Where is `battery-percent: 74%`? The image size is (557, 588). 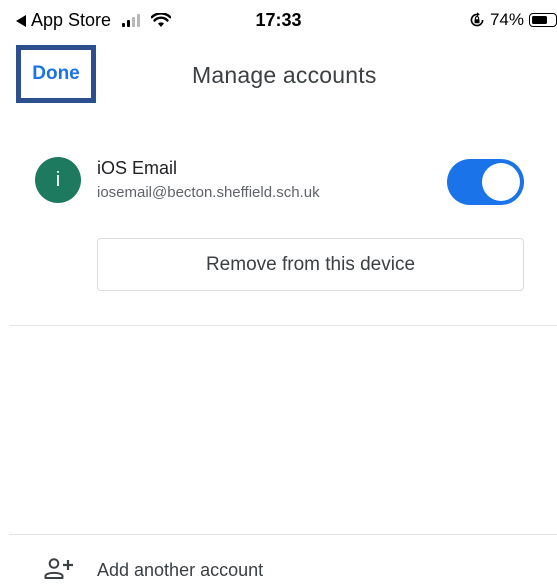 battery-percent: 74% is located at coordinates (506, 19).